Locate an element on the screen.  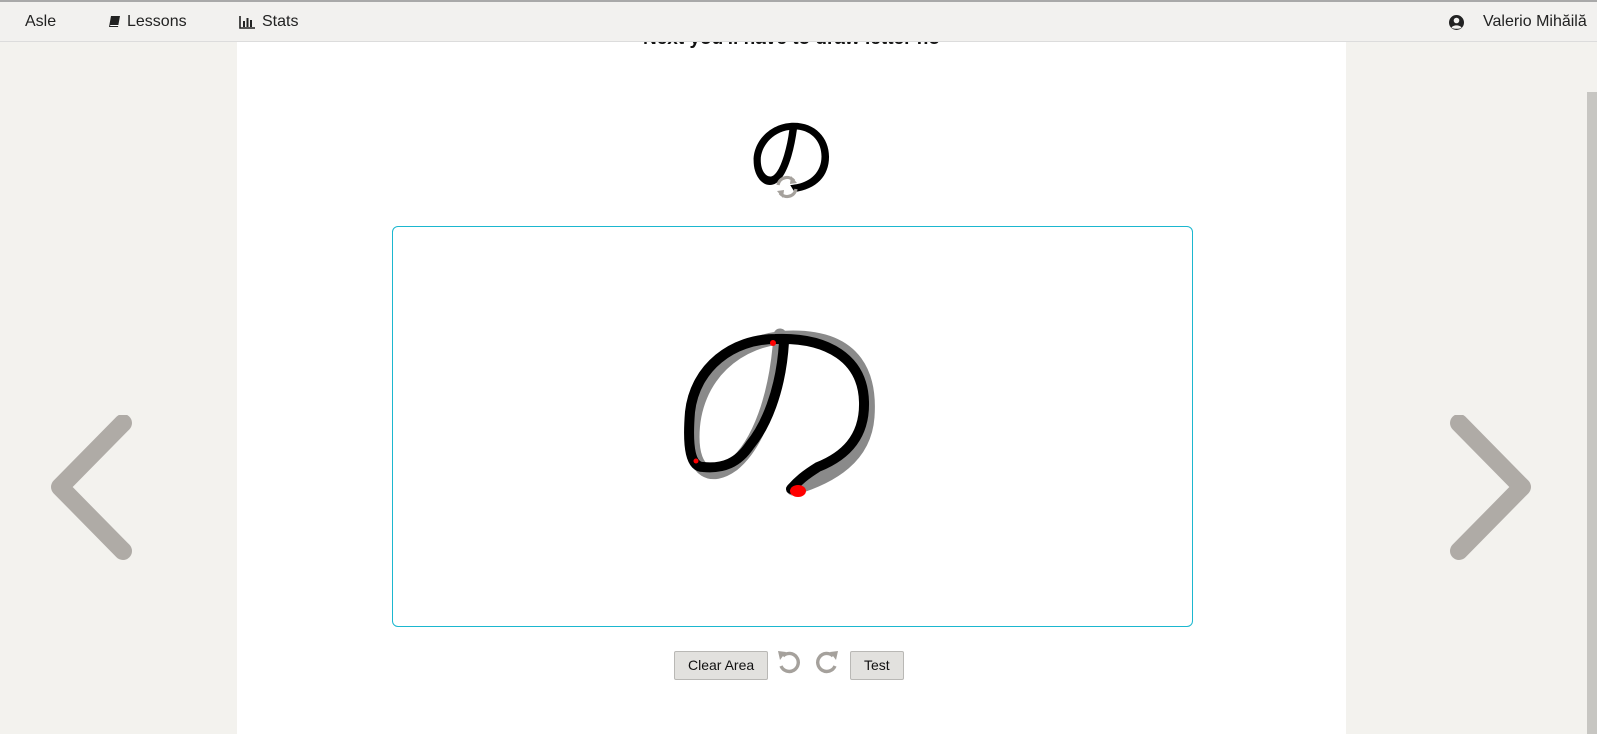
next-letter-button is located at coordinates (1487, 487).